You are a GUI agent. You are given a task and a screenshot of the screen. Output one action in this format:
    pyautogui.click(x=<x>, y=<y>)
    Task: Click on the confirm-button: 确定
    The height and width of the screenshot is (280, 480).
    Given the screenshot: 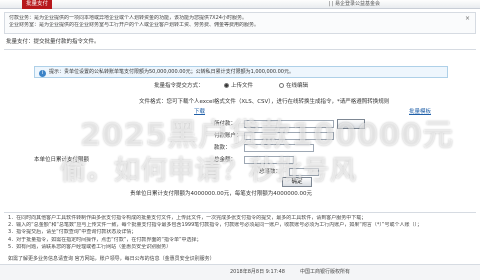 What is the action you would take?
    pyautogui.click(x=297, y=182)
    